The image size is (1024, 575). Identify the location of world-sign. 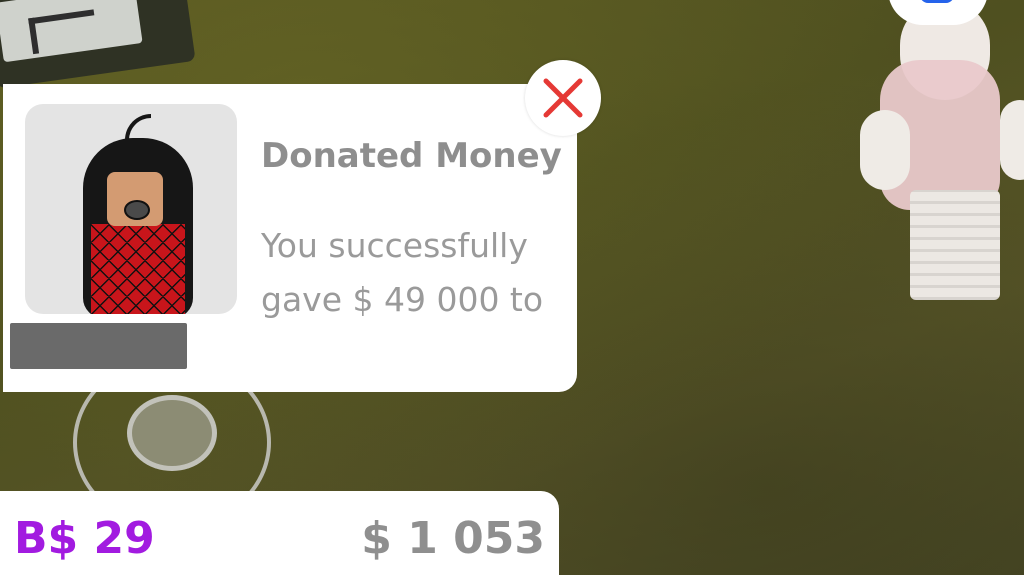
(98, 44).